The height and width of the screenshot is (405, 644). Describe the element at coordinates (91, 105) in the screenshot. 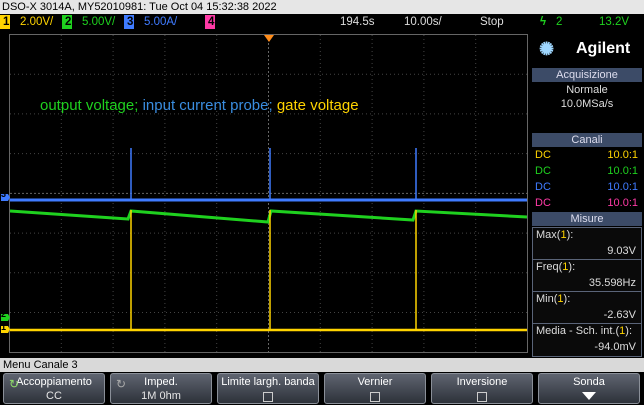

I see `caption-output-voltage: output voltage;` at that location.